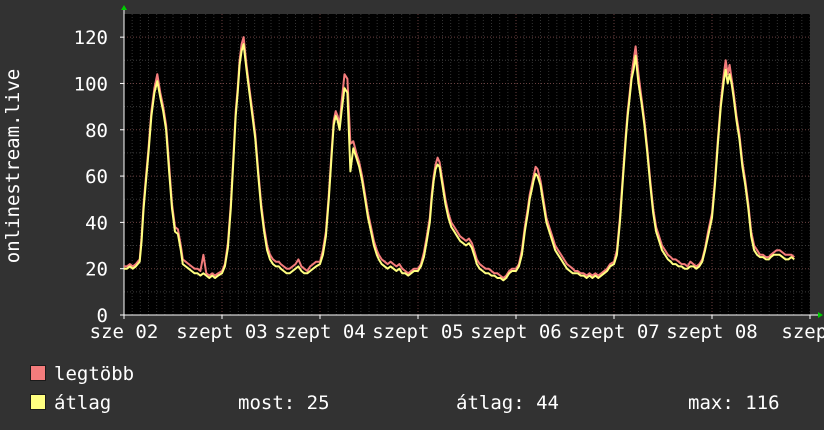 The image size is (824, 430). I want to click on y-tick-label: 20, so click(96, 270).